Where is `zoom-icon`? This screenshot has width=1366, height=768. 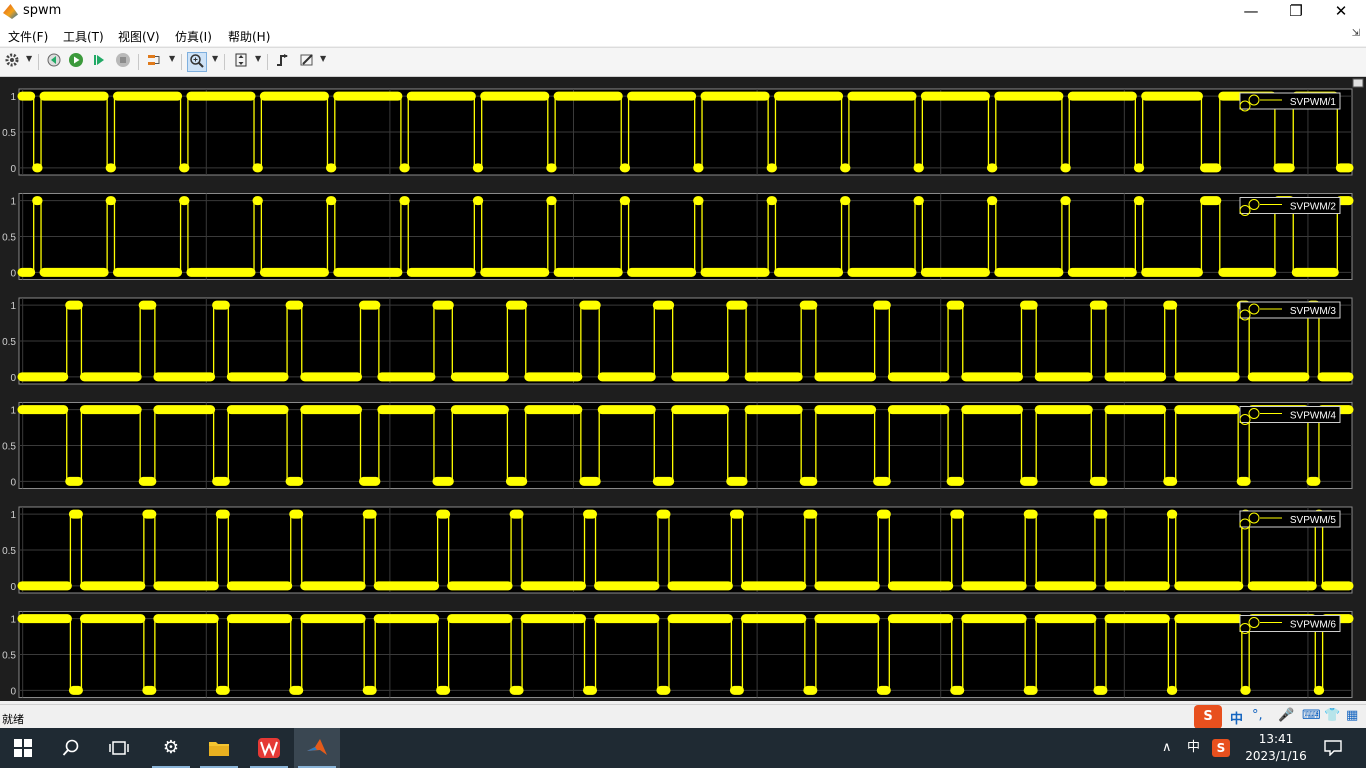 zoom-icon is located at coordinates (197, 62).